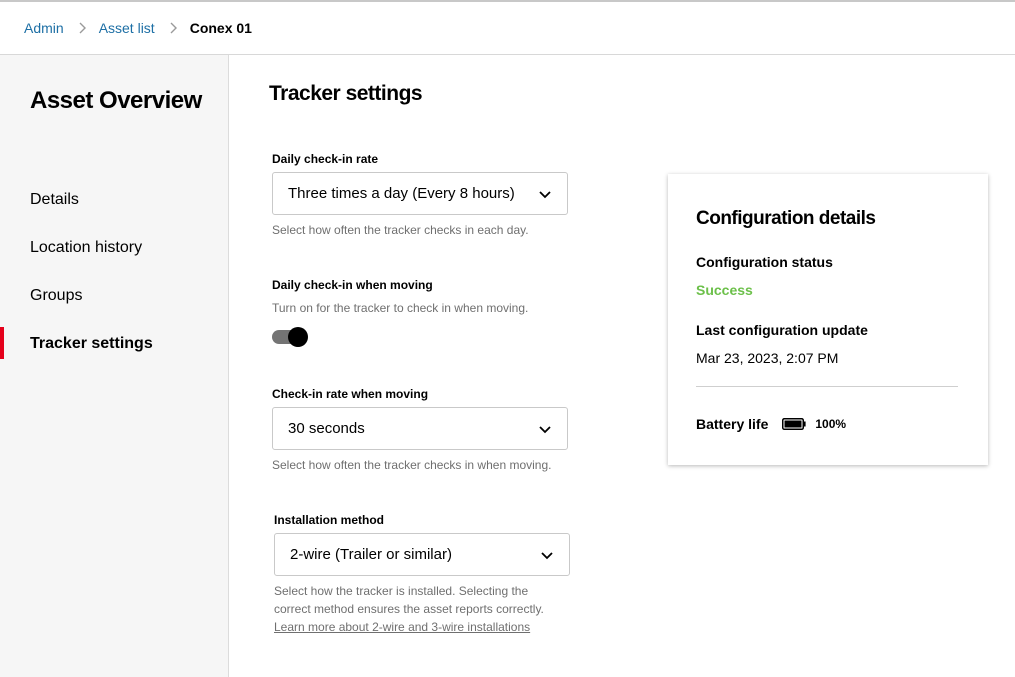 The height and width of the screenshot is (677, 1015). What do you see at coordinates (732, 424) in the screenshot?
I see `battery-label: Battery life` at bounding box center [732, 424].